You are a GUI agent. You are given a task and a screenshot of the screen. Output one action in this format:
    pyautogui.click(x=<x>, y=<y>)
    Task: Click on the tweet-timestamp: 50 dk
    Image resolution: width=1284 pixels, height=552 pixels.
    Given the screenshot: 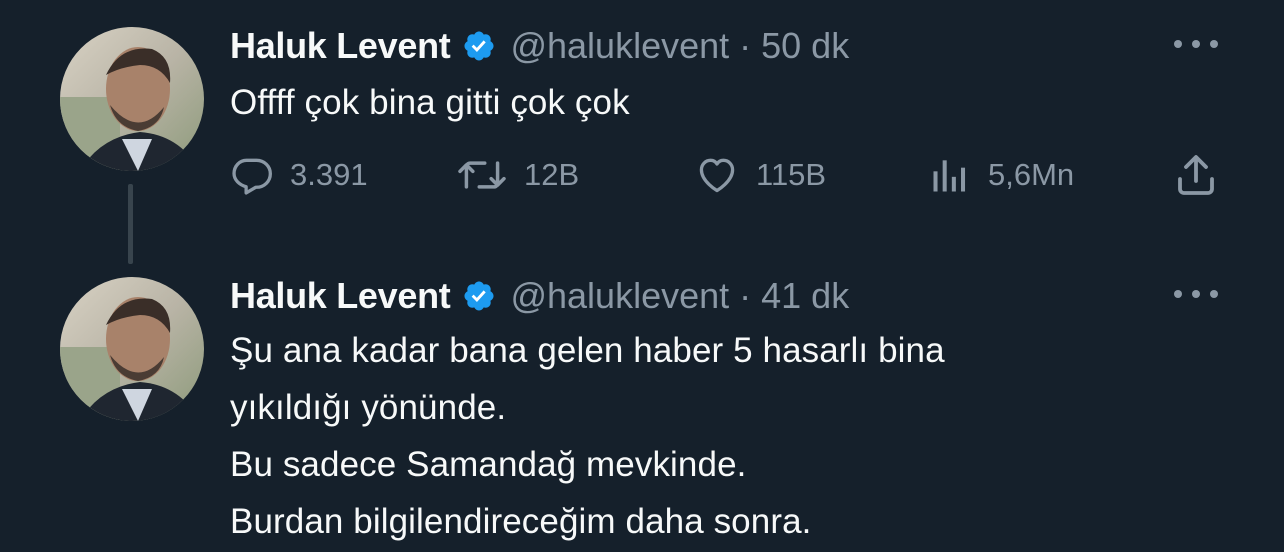 What is the action you would take?
    pyautogui.click(x=805, y=46)
    